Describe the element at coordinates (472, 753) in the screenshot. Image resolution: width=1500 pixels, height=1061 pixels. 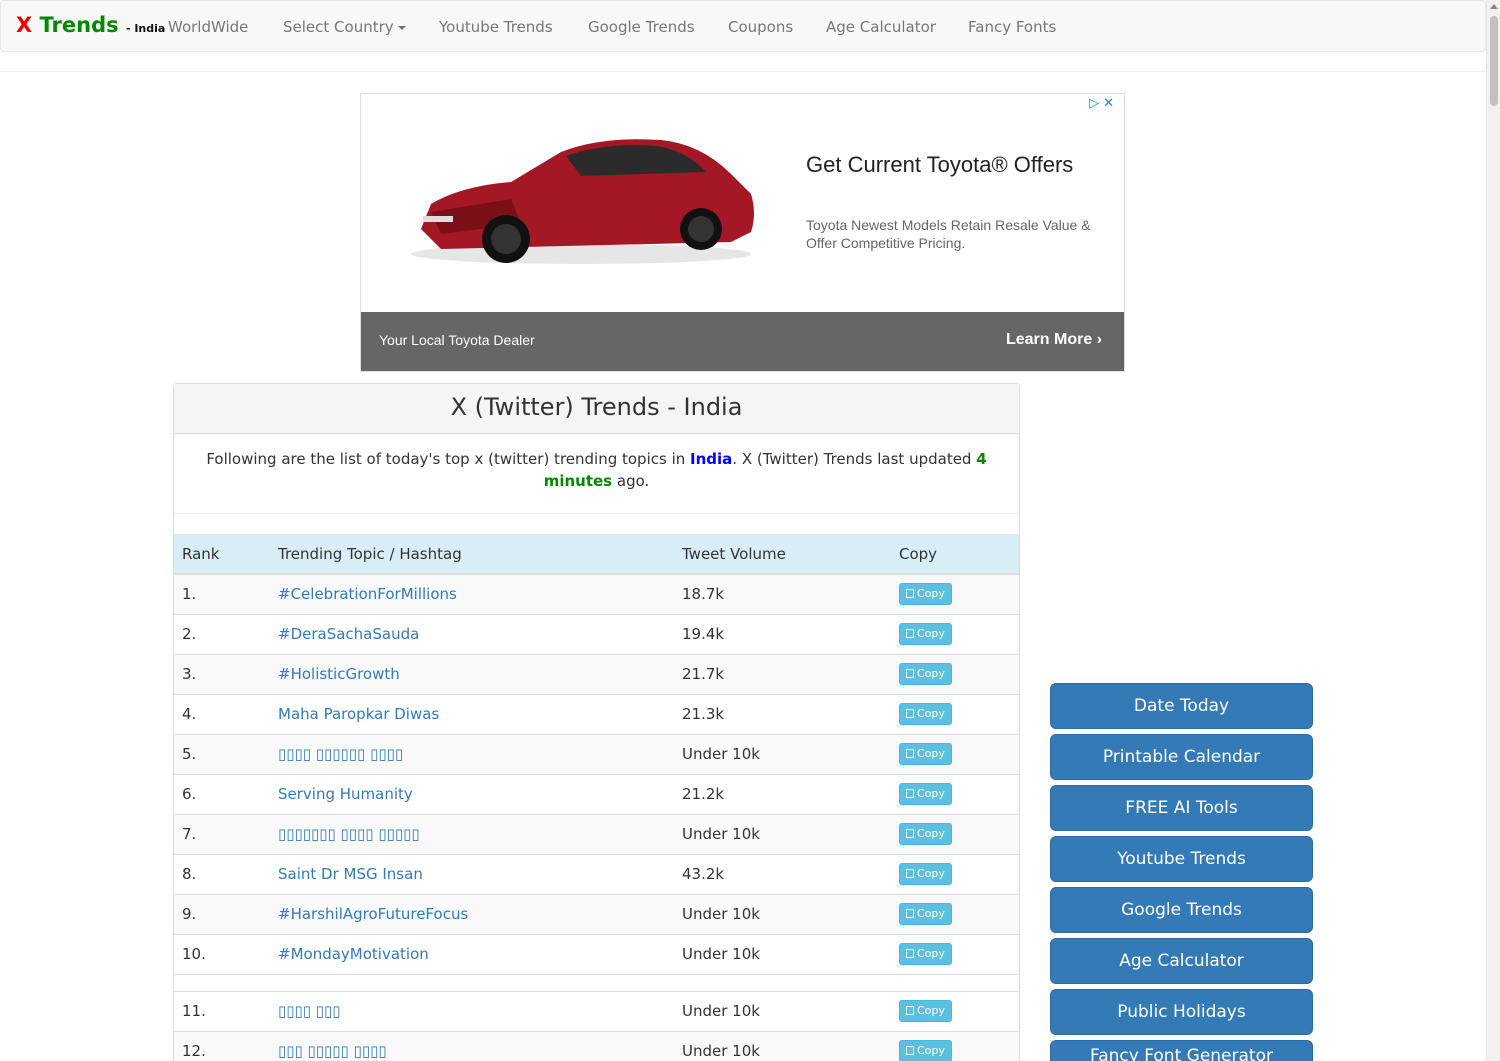
I see `topic-cell: ▯▯▯▯ ▯▯▯▯▯▯ ▯▯▯▯` at that location.